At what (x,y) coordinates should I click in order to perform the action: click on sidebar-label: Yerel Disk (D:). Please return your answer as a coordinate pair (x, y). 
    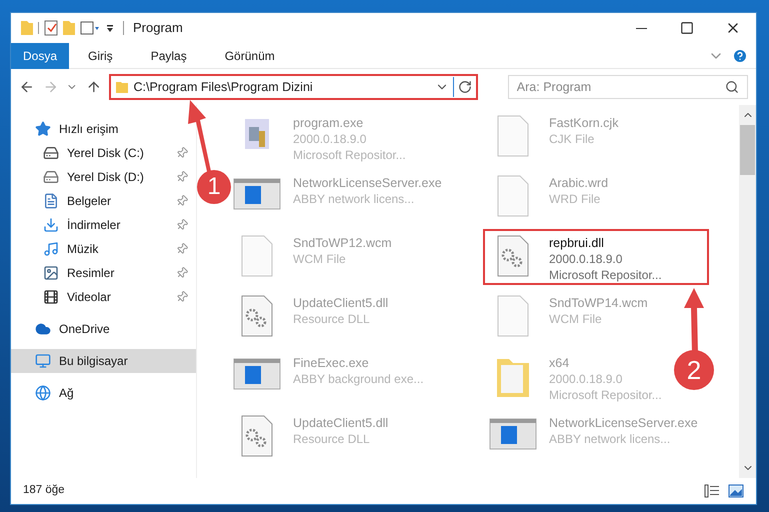
    Looking at the image, I should click on (106, 177).